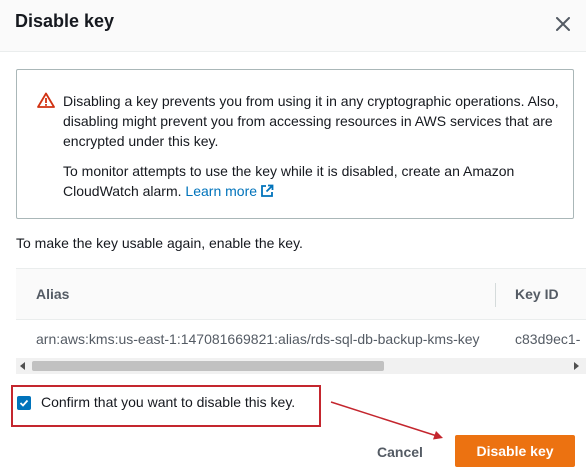 Image resolution: width=586 pixels, height=472 pixels. Describe the element at coordinates (46, 100) in the screenshot. I see `warning-icon` at that location.